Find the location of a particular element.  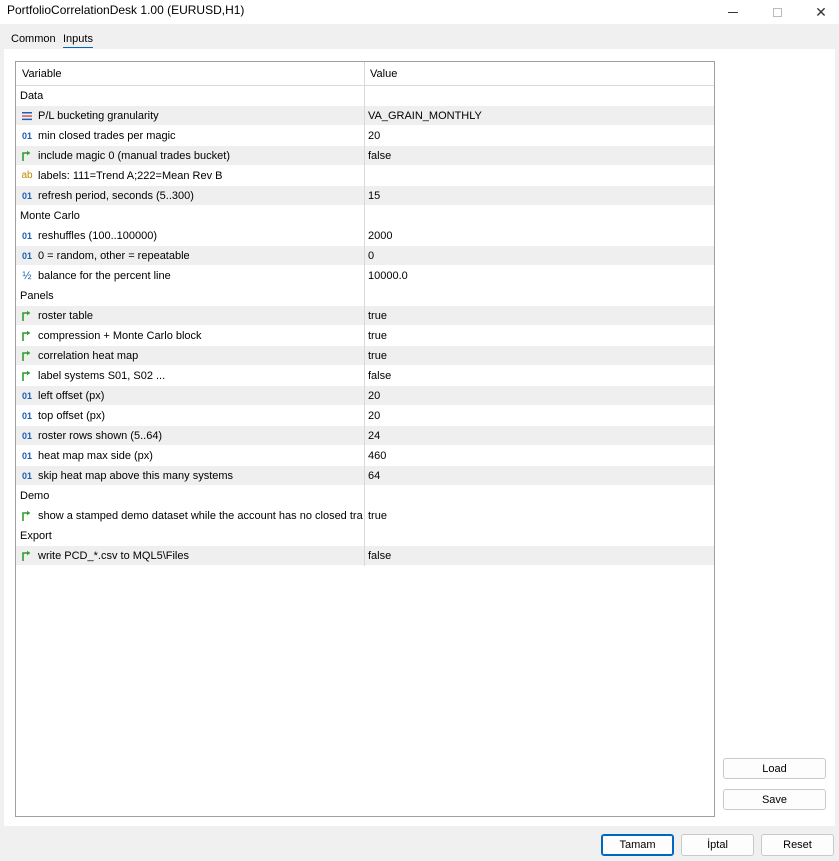

parameter-name-cell: 01 roster rows shown (5..64) is located at coordinates (192, 436).